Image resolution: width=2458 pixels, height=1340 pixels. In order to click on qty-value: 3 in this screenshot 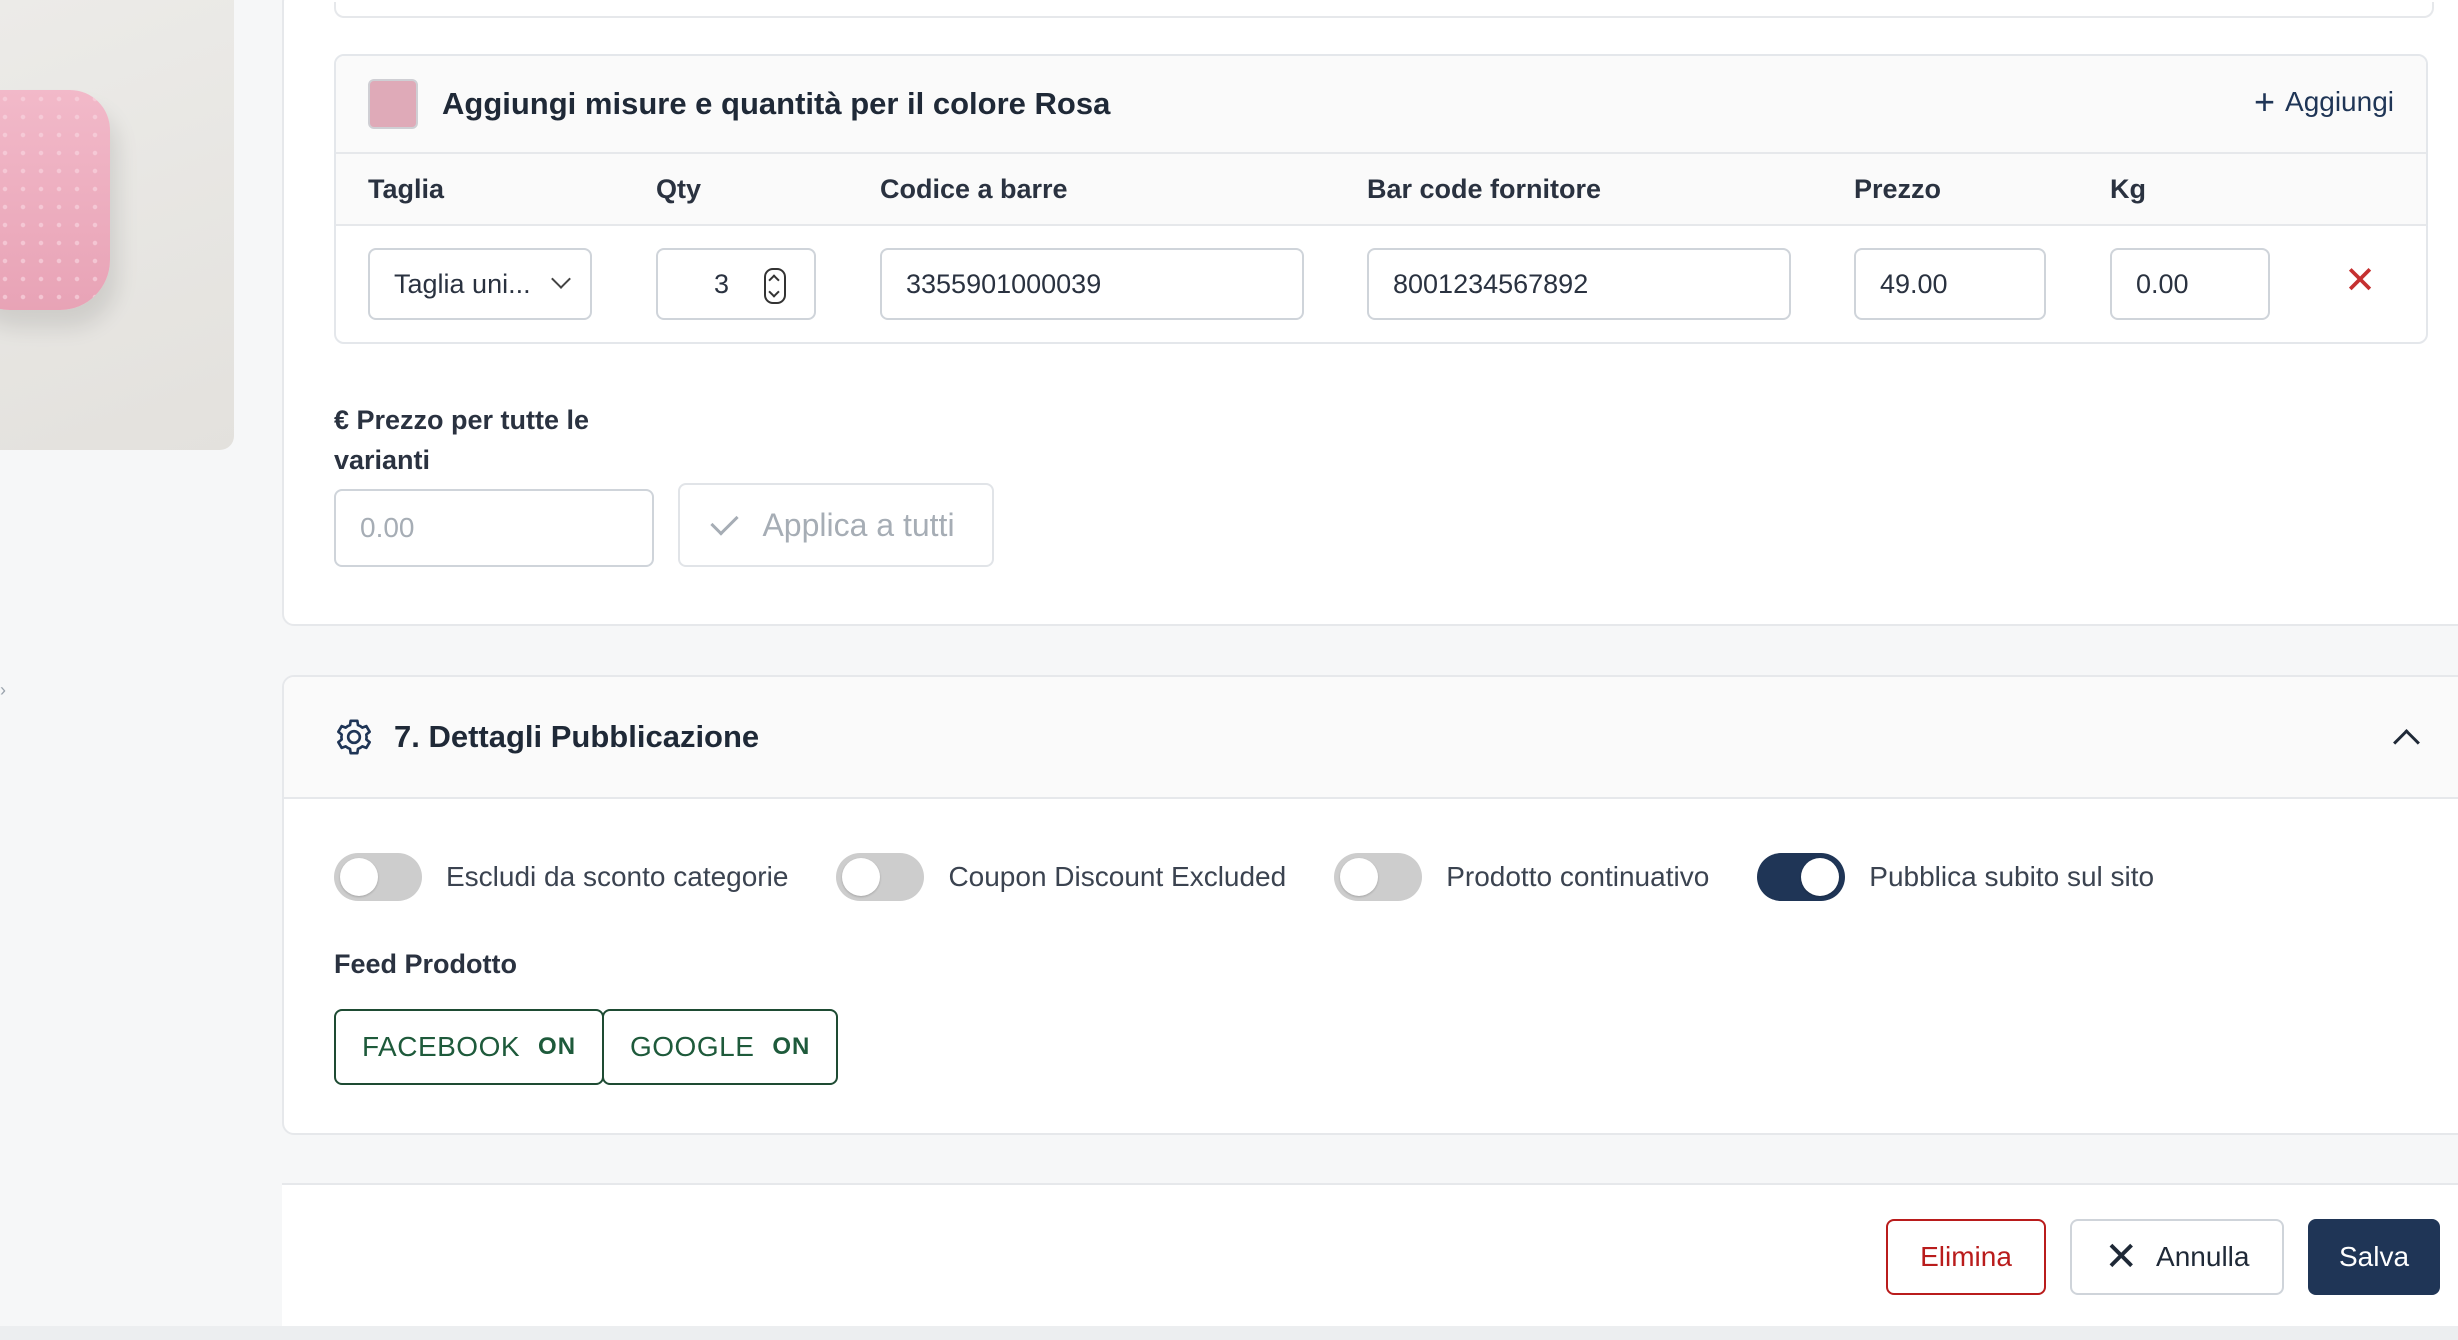, I will do `click(722, 283)`.